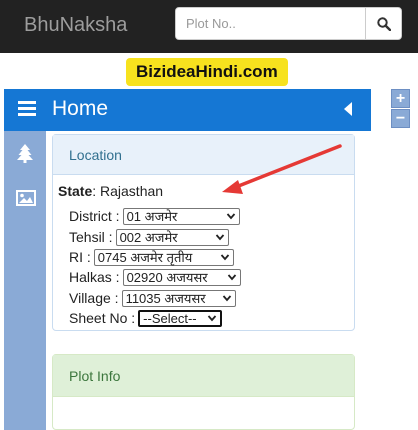 Image resolution: width=418 pixels, height=430 pixels. I want to click on top-navbar: BhuNaksha, so click(209, 26).